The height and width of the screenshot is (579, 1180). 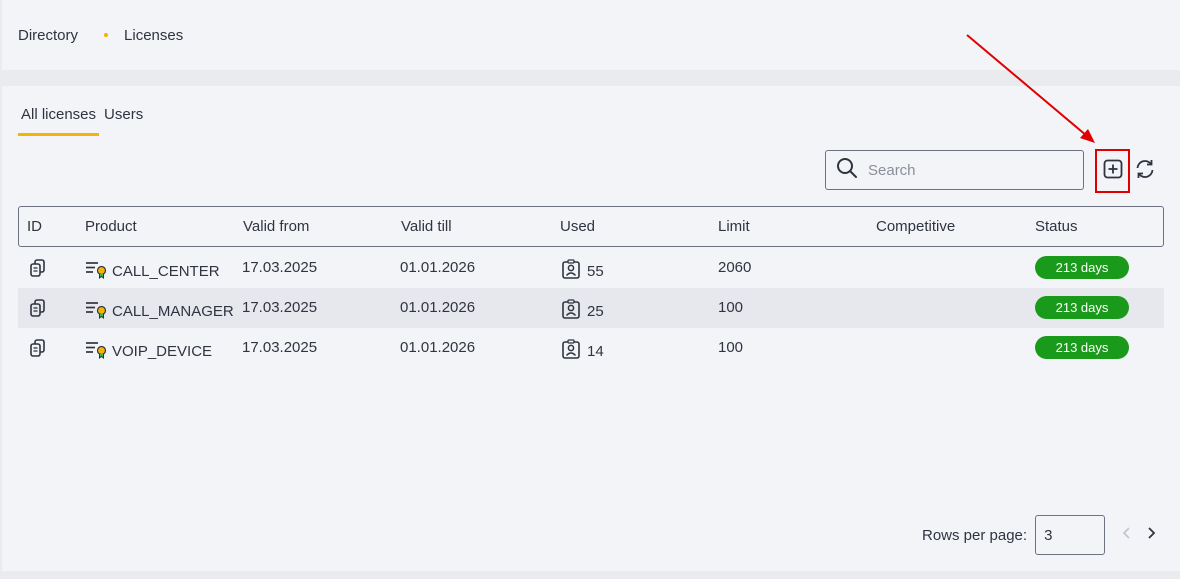 I want to click on product-name: CALL_CENTER, so click(x=166, y=271).